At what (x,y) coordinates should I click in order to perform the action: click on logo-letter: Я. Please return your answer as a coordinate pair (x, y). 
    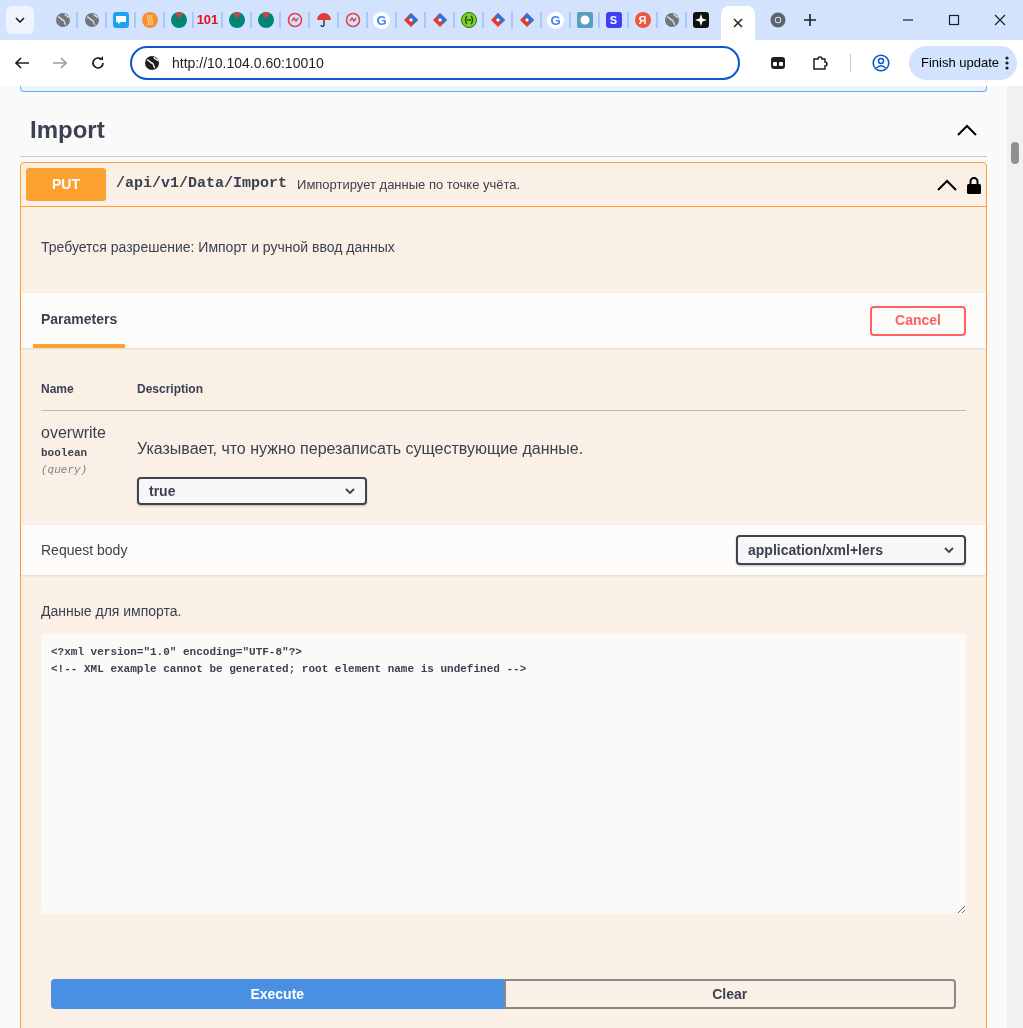
    Looking at the image, I should click on (642, 20).